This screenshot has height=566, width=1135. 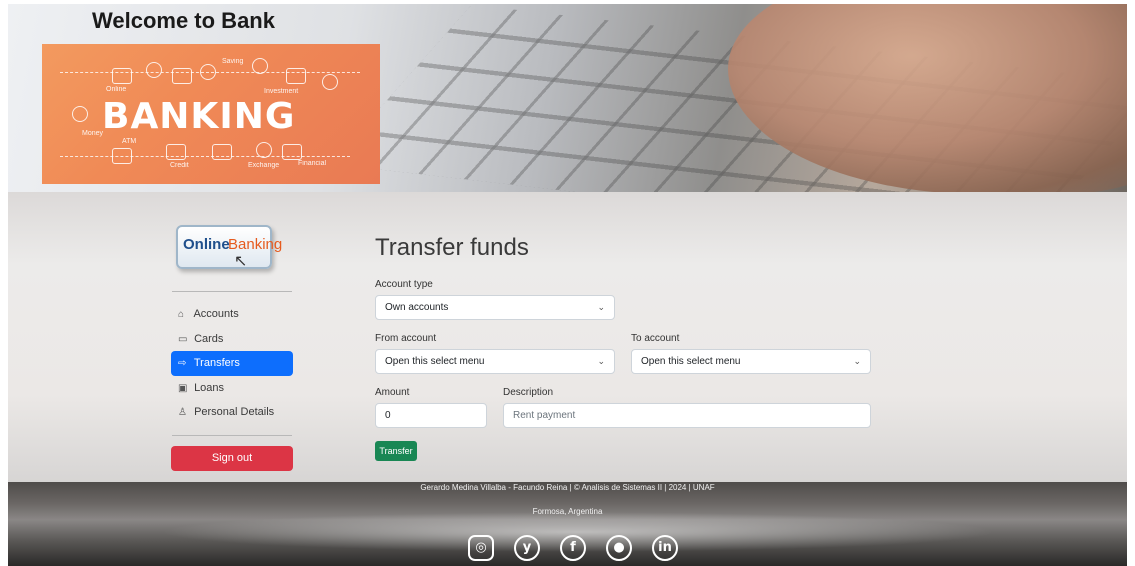 What do you see at coordinates (665, 548) in the screenshot?
I see `linkedin-icon: in` at bounding box center [665, 548].